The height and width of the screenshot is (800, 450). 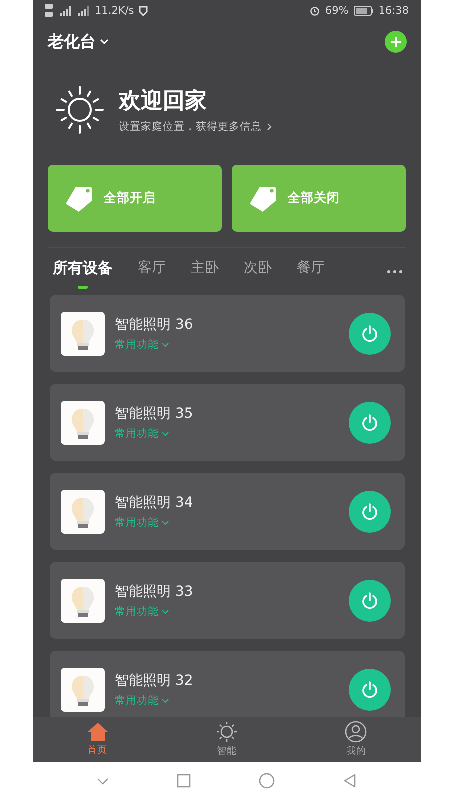 What do you see at coordinates (154, 592) in the screenshot?
I see `device-name: 智能照明 33` at bounding box center [154, 592].